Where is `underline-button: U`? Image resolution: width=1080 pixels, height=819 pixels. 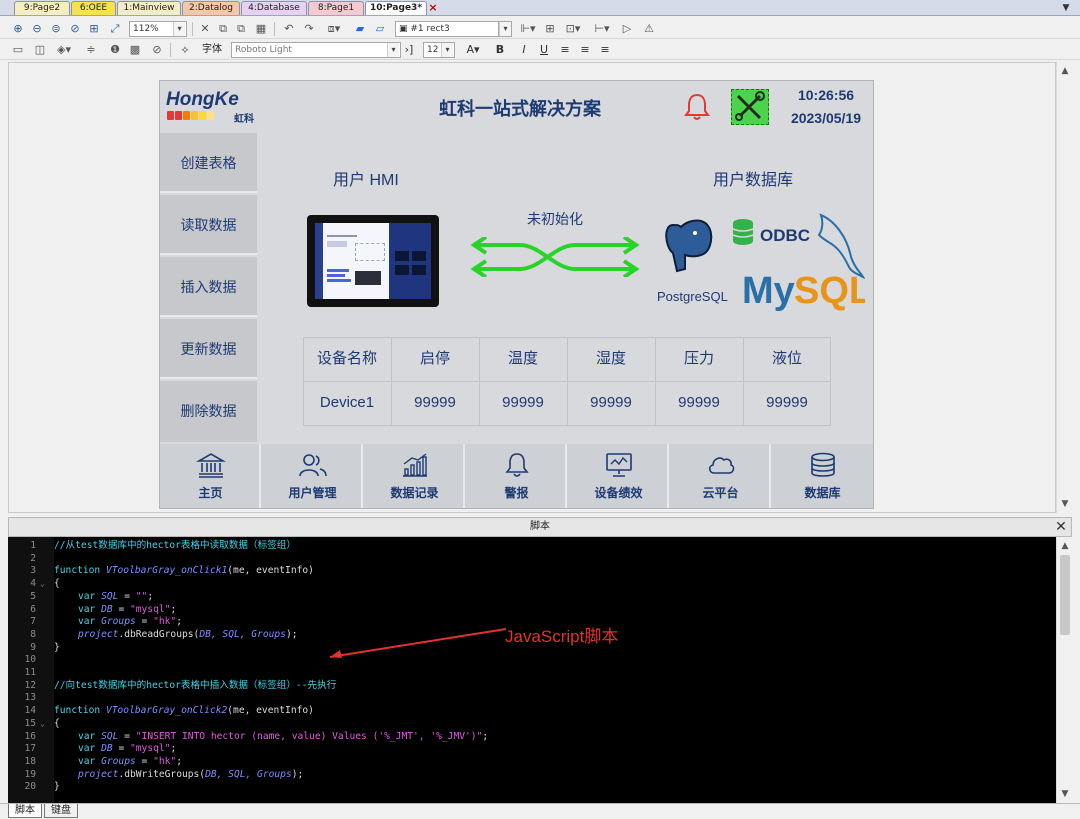 underline-button: U is located at coordinates (544, 50).